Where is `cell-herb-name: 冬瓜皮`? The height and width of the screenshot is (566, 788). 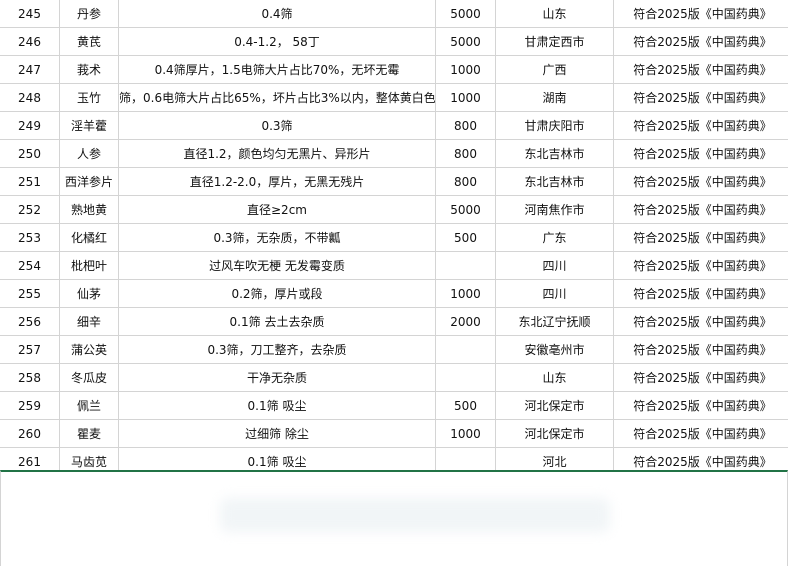
cell-herb-name: 冬瓜皮 is located at coordinates (89, 378).